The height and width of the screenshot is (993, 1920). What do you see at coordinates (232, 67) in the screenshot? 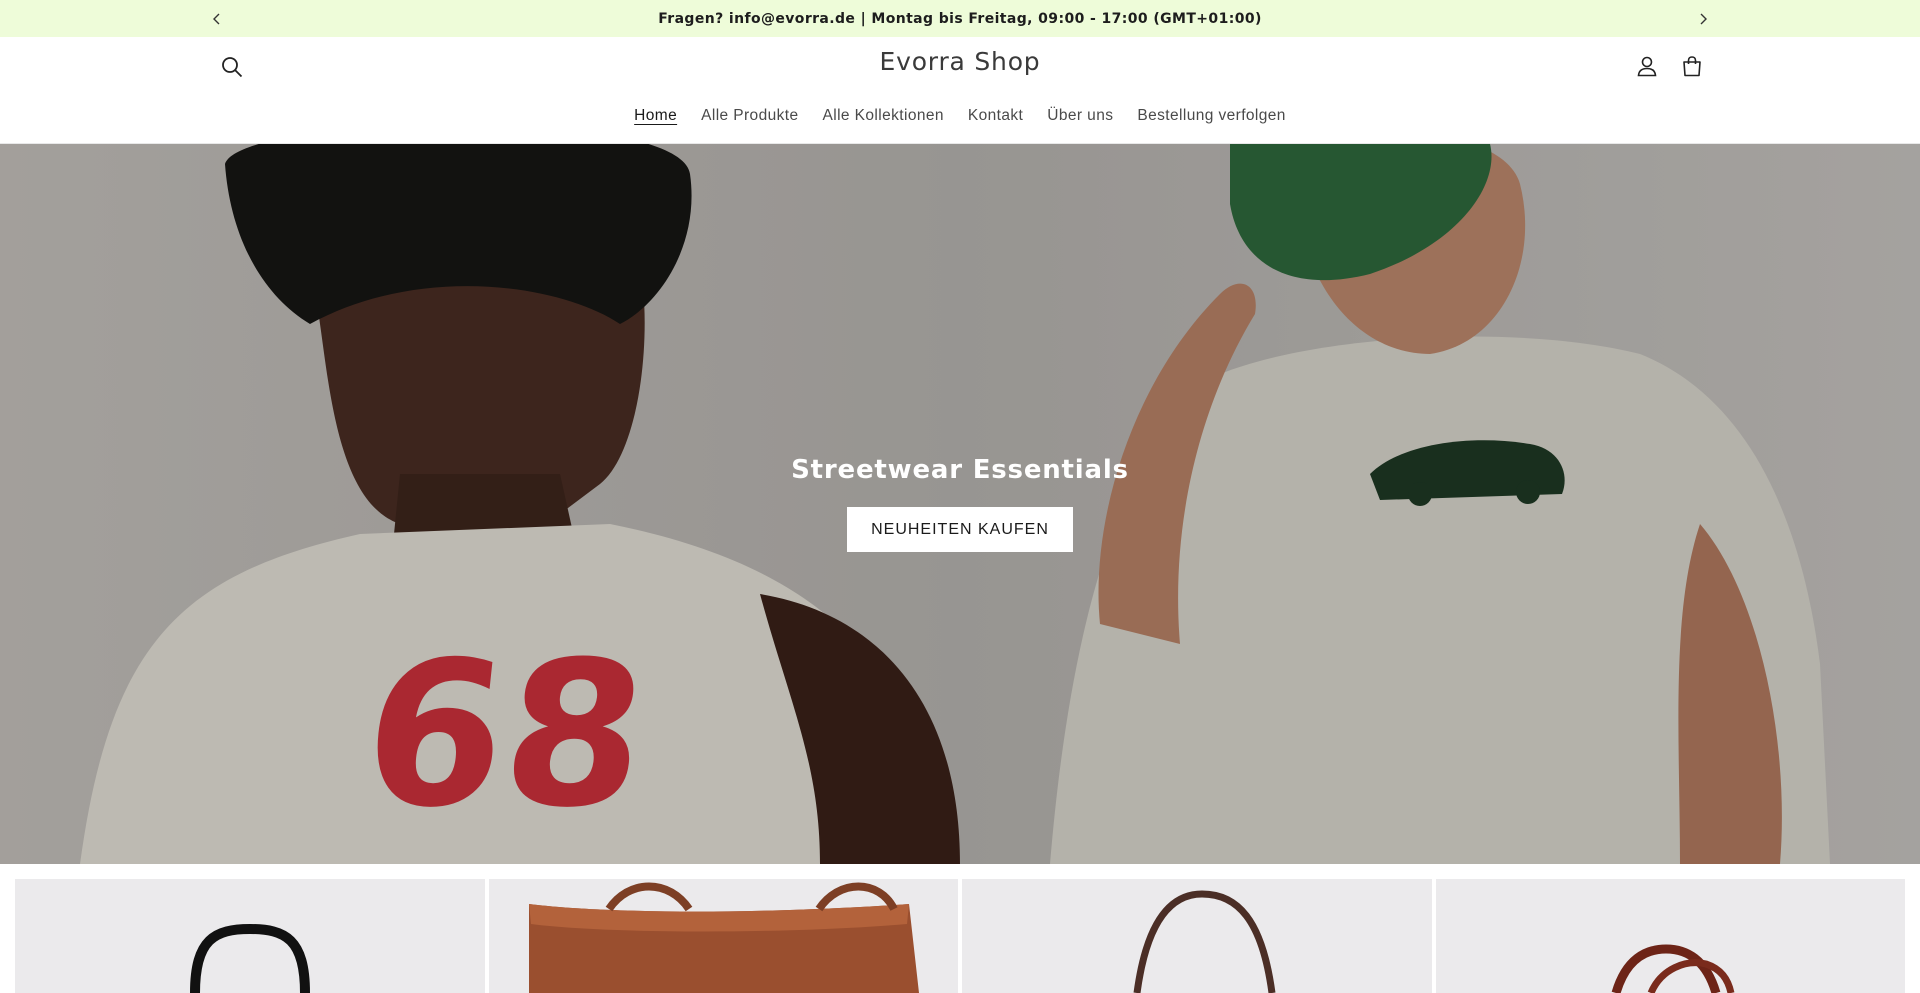
I see `search-icon` at bounding box center [232, 67].